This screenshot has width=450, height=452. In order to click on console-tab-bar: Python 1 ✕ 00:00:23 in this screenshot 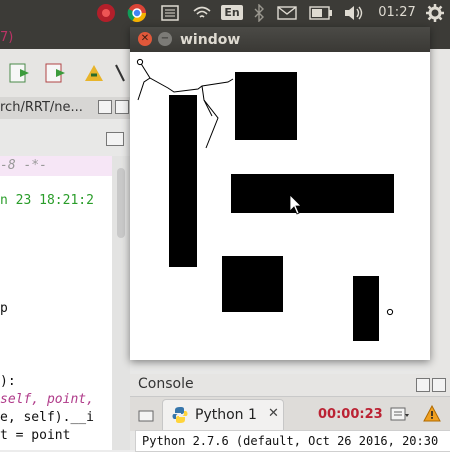, I will do `click(290, 413)`.